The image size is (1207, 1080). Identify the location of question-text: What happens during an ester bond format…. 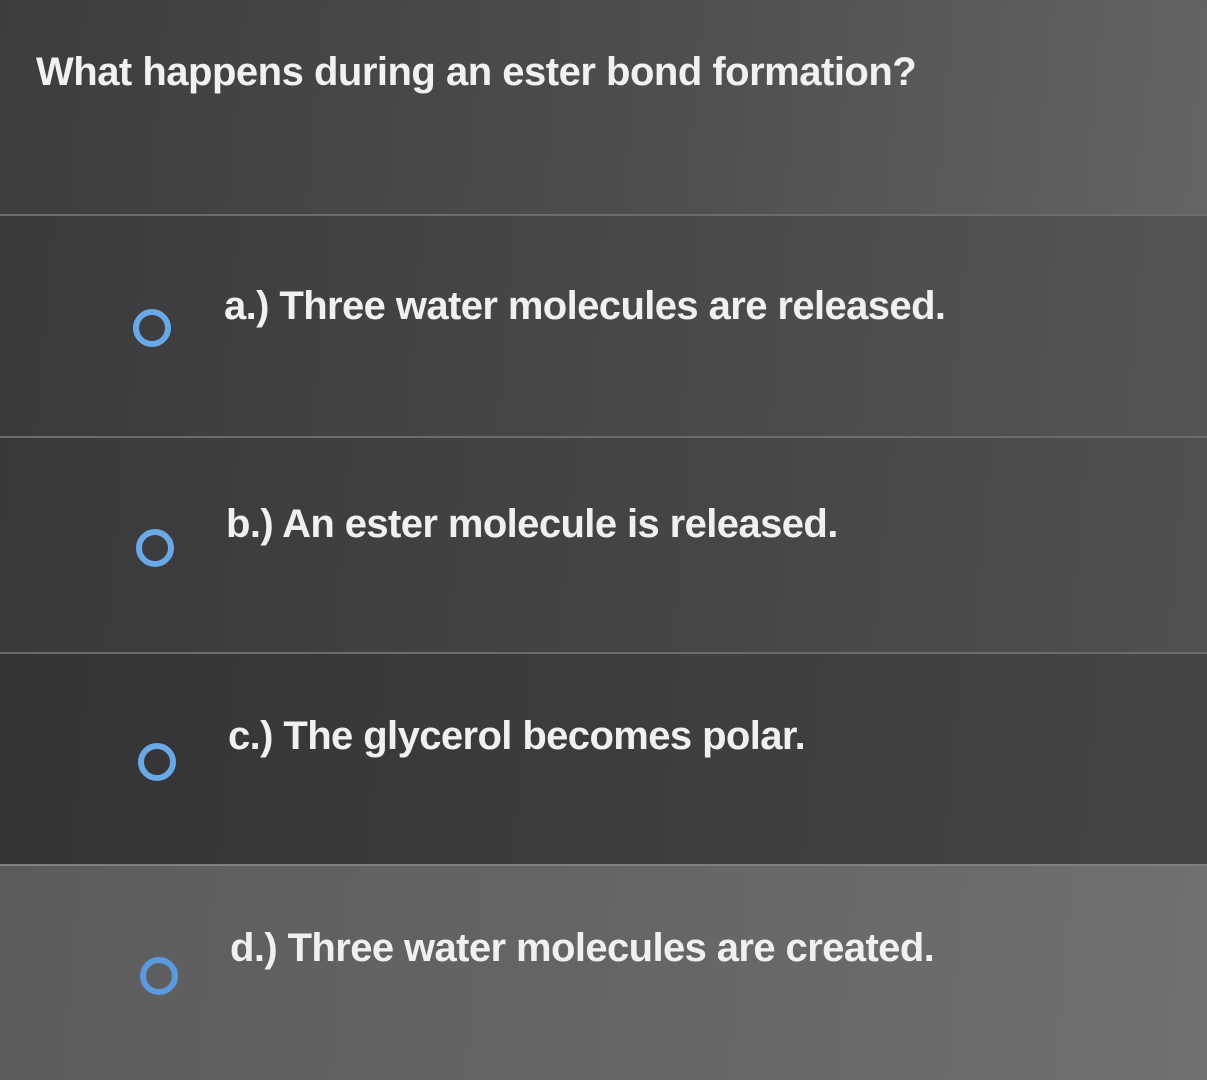
(476, 72).